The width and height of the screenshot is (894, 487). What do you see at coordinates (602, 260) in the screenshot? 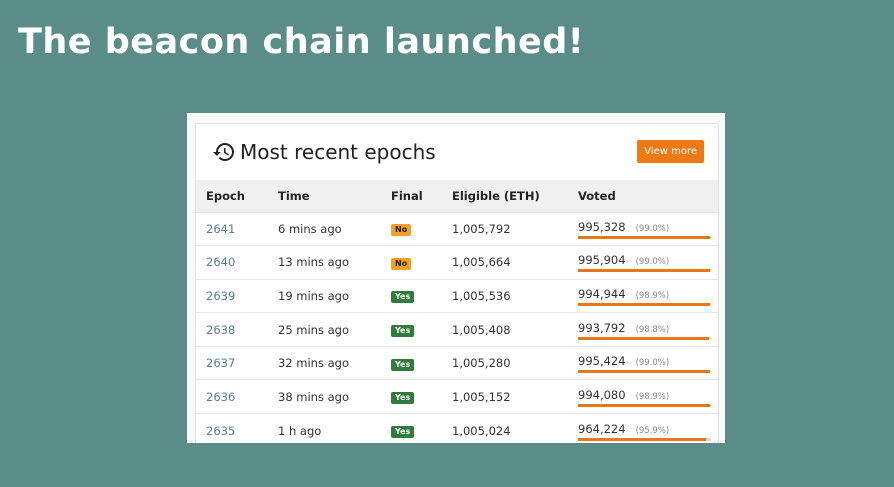
I see `voted-value: 995,904` at bounding box center [602, 260].